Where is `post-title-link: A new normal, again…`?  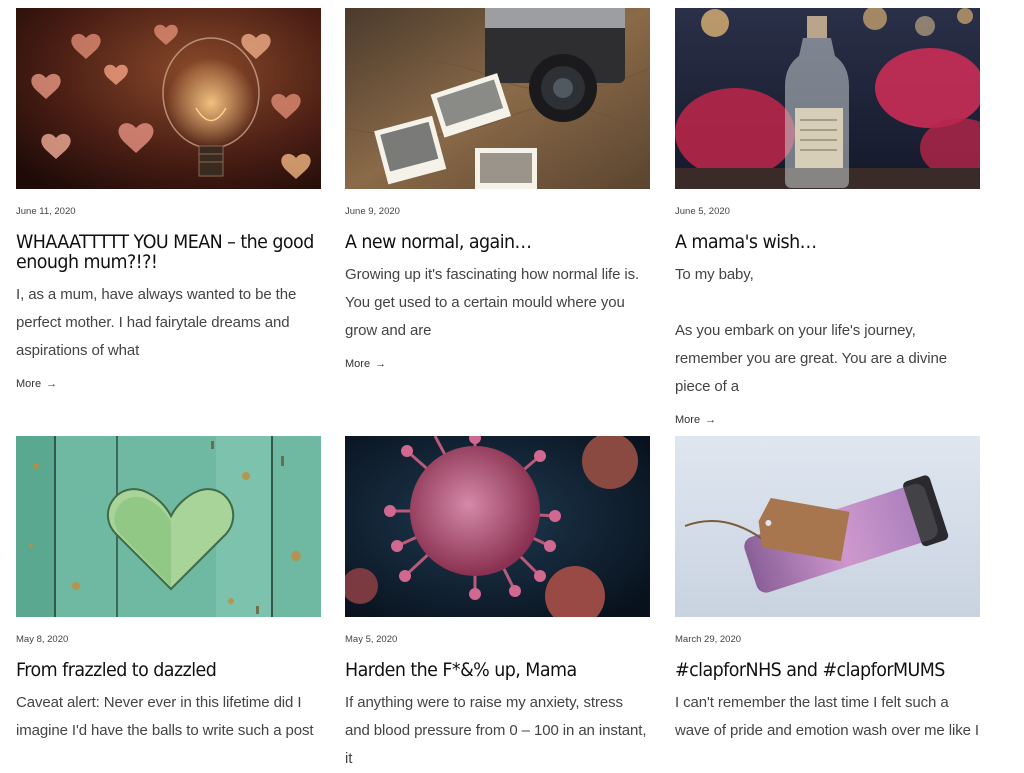 post-title-link: A new normal, again… is located at coordinates (438, 242).